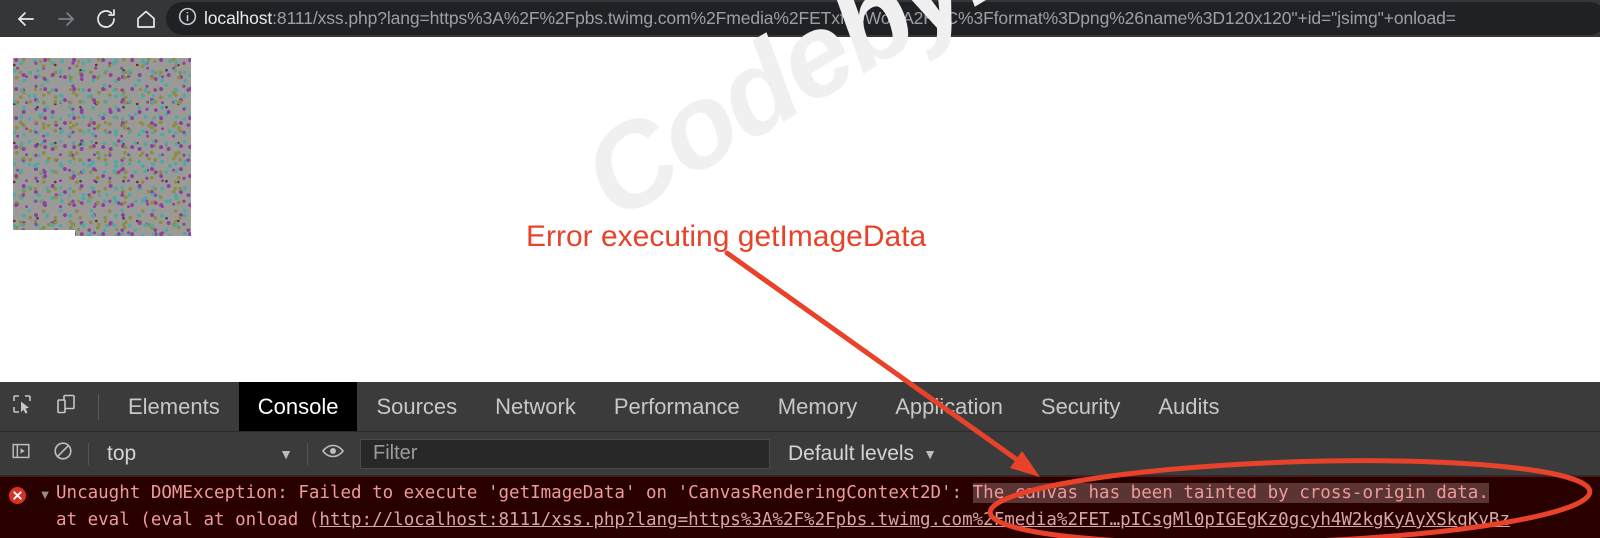  What do you see at coordinates (298, 406) in the screenshot?
I see `tab-console: Console` at bounding box center [298, 406].